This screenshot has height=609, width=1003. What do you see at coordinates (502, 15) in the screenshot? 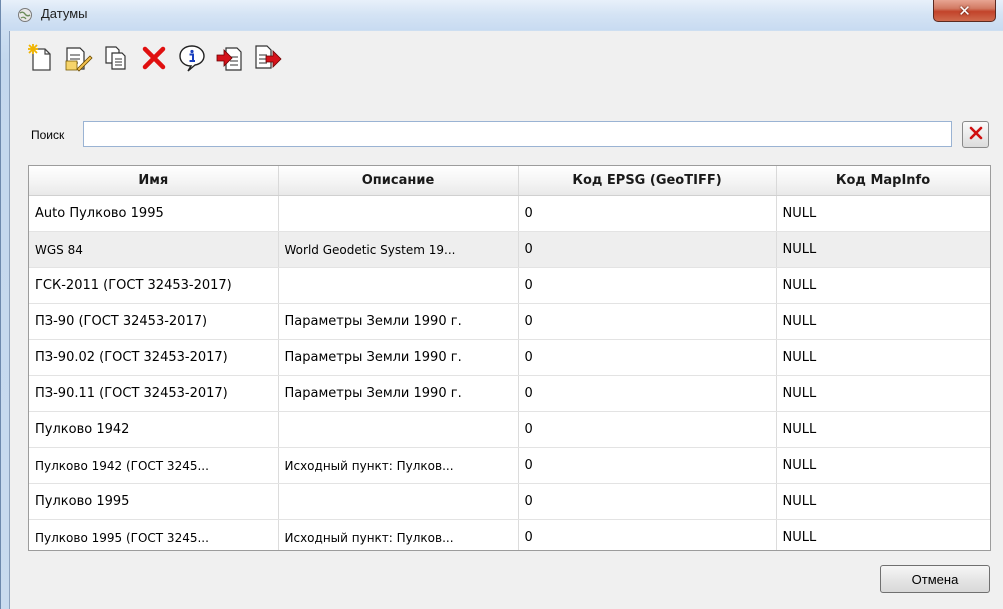
I see `title-bar: Датумы` at bounding box center [502, 15].